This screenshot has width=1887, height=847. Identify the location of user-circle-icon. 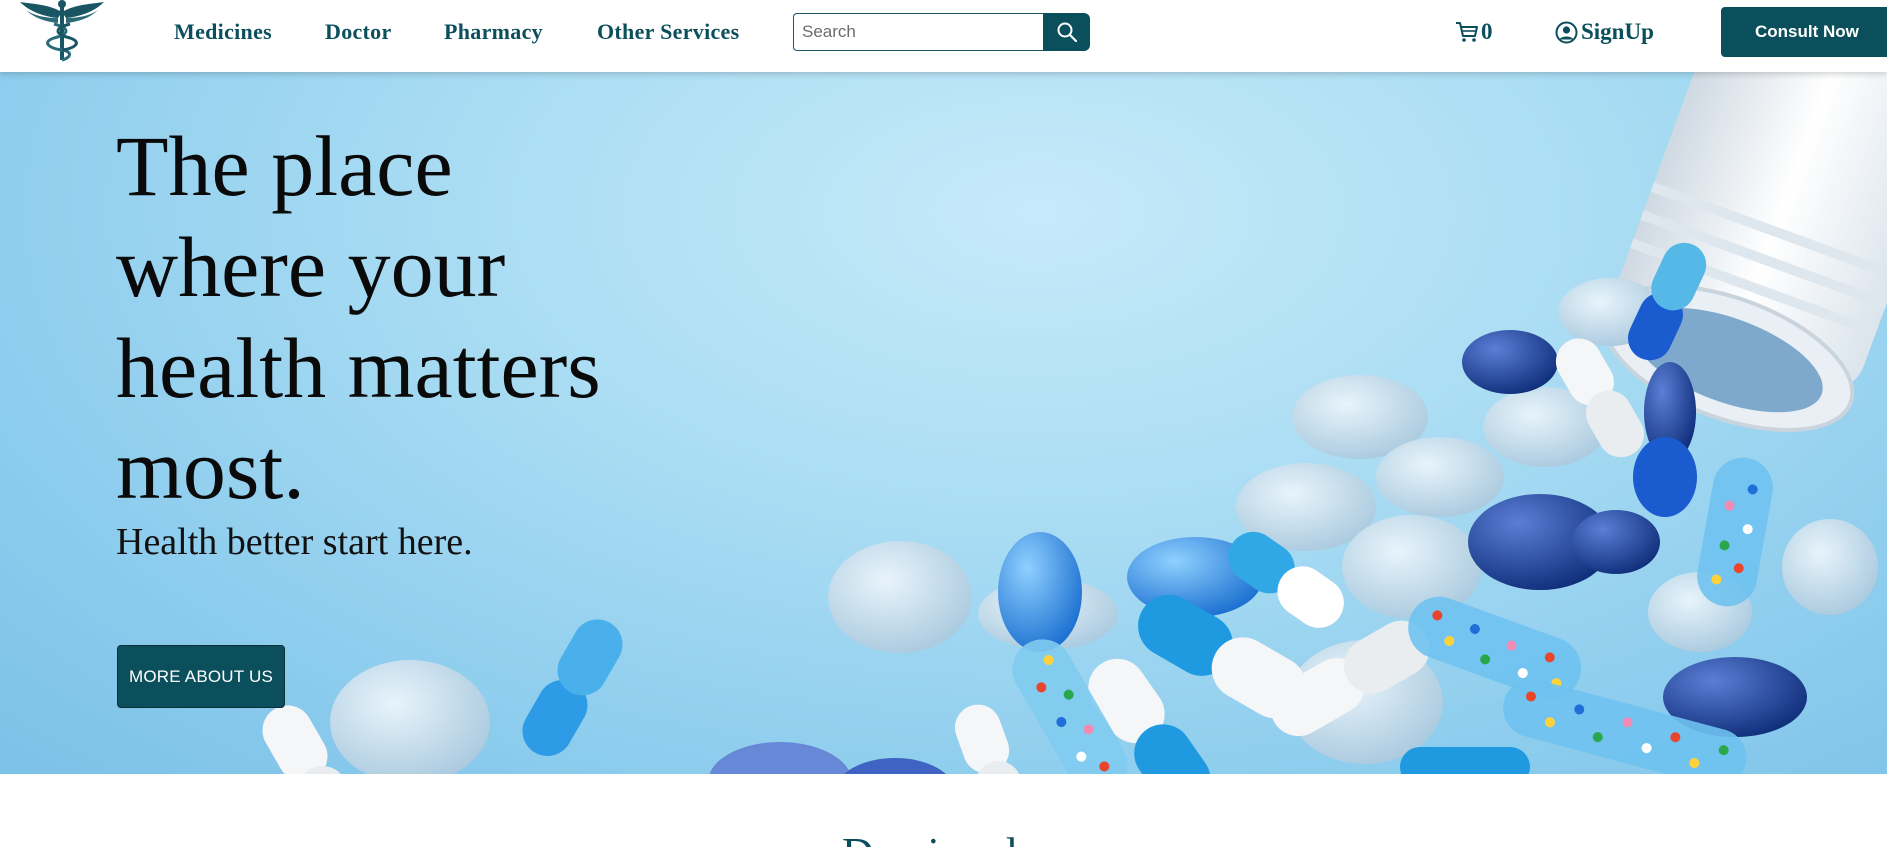
(1566, 32).